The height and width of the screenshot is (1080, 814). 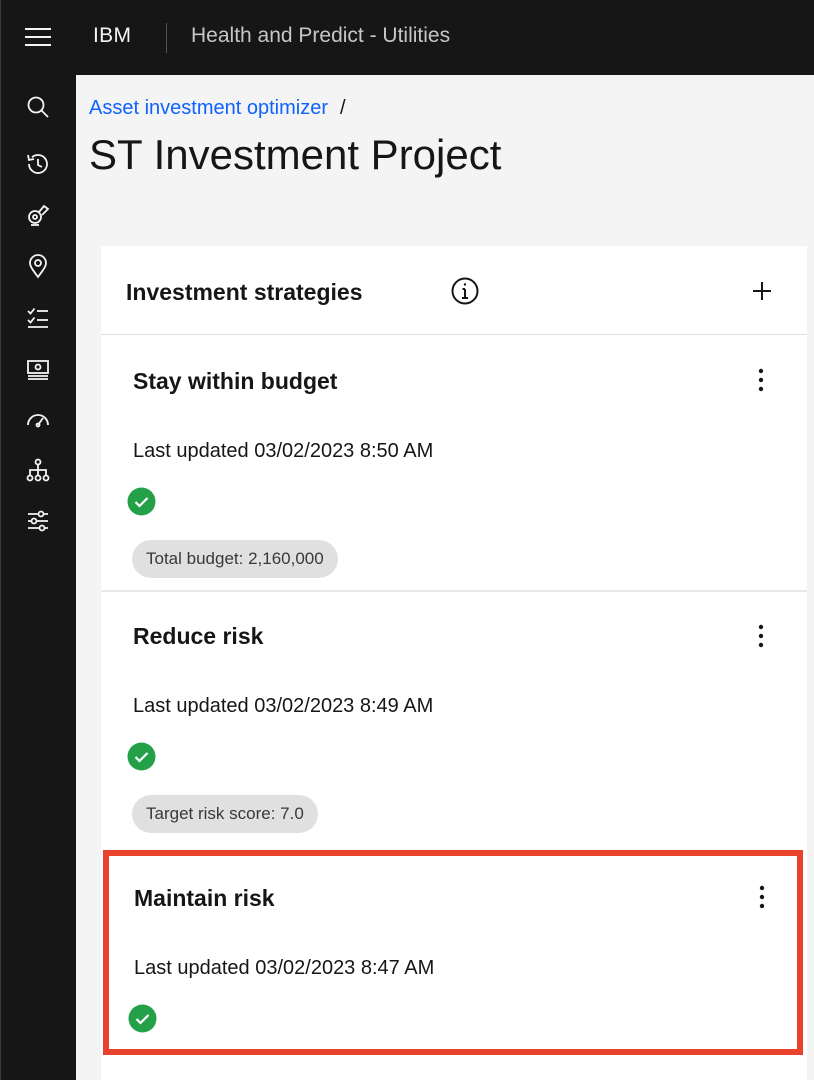 I want to click on app-title: Health and Predict - Utilities, so click(x=320, y=36).